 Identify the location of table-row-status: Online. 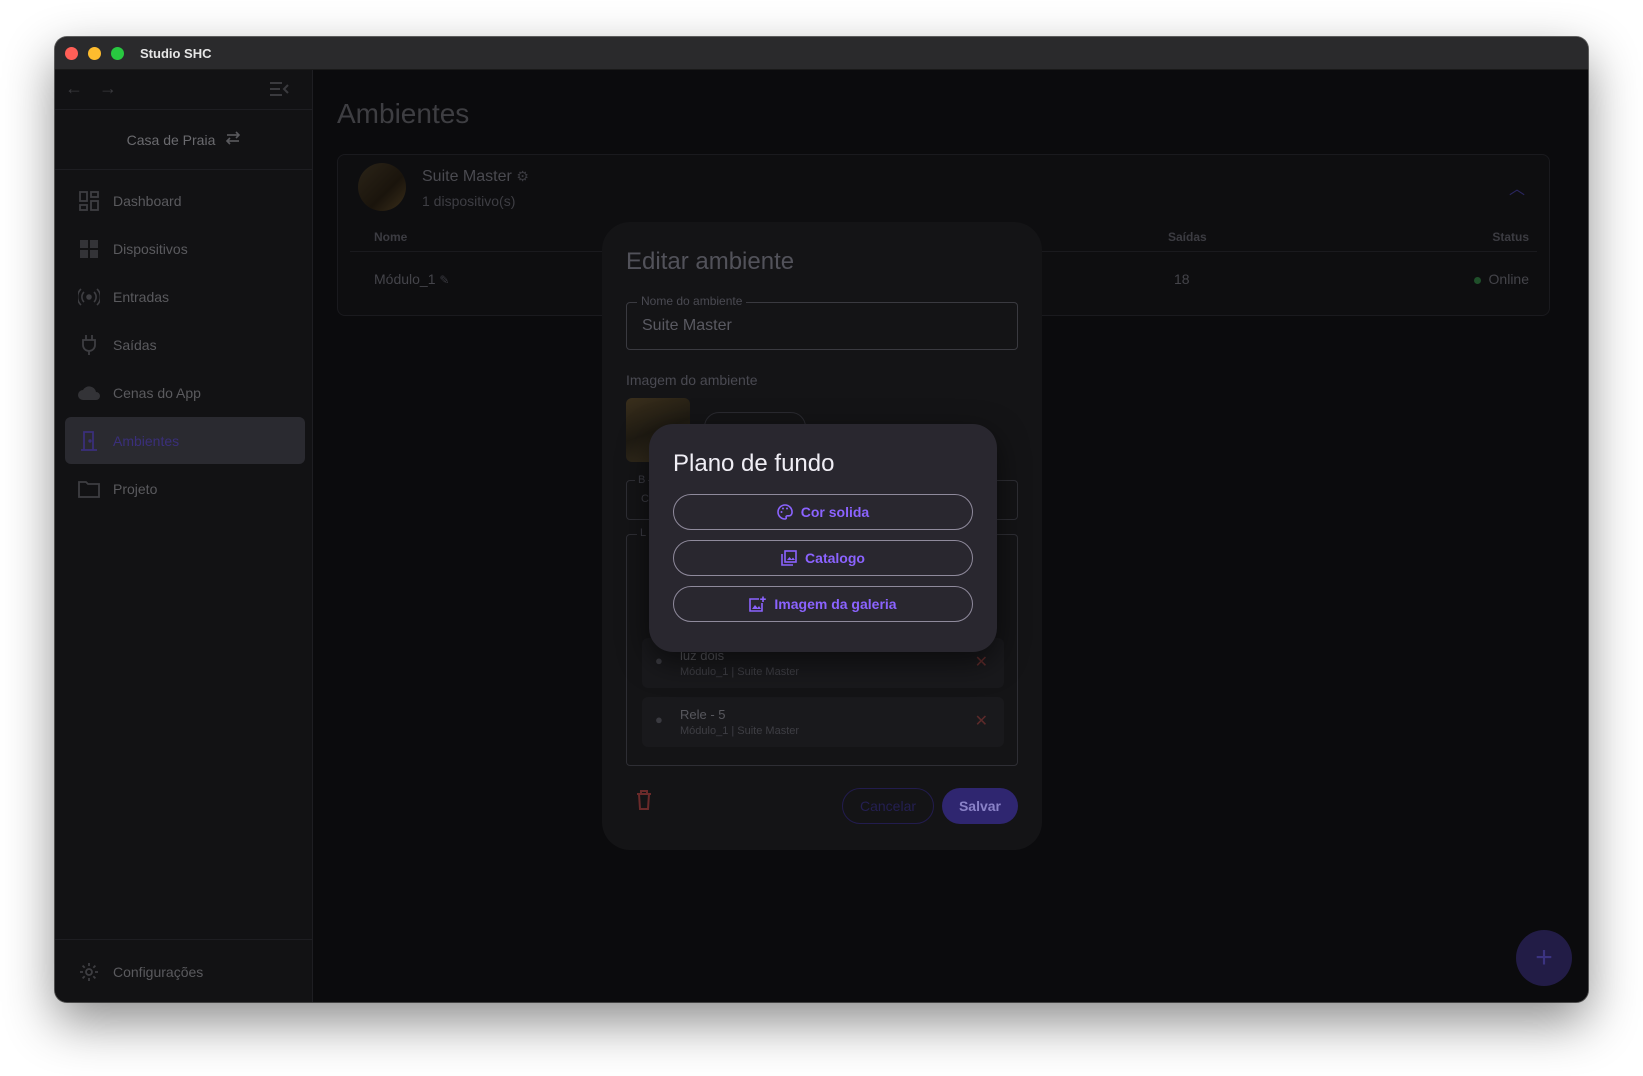
(1501, 279).